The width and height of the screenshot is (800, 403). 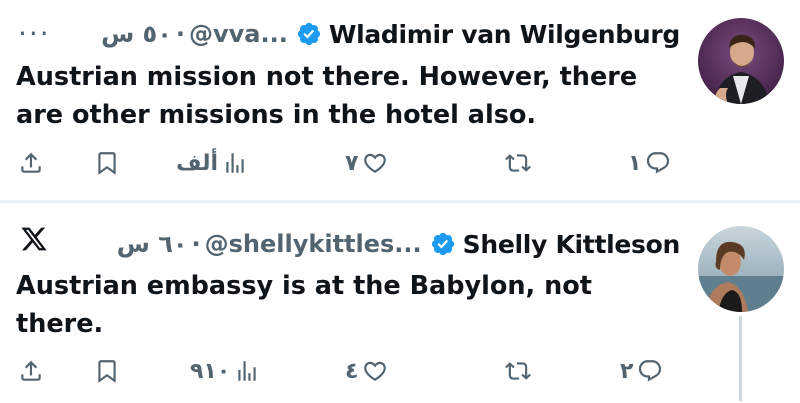 What do you see at coordinates (400, 163) in the screenshot?
I see `action-bar: ألف ٧ ١` at bounding box center [400, 163].